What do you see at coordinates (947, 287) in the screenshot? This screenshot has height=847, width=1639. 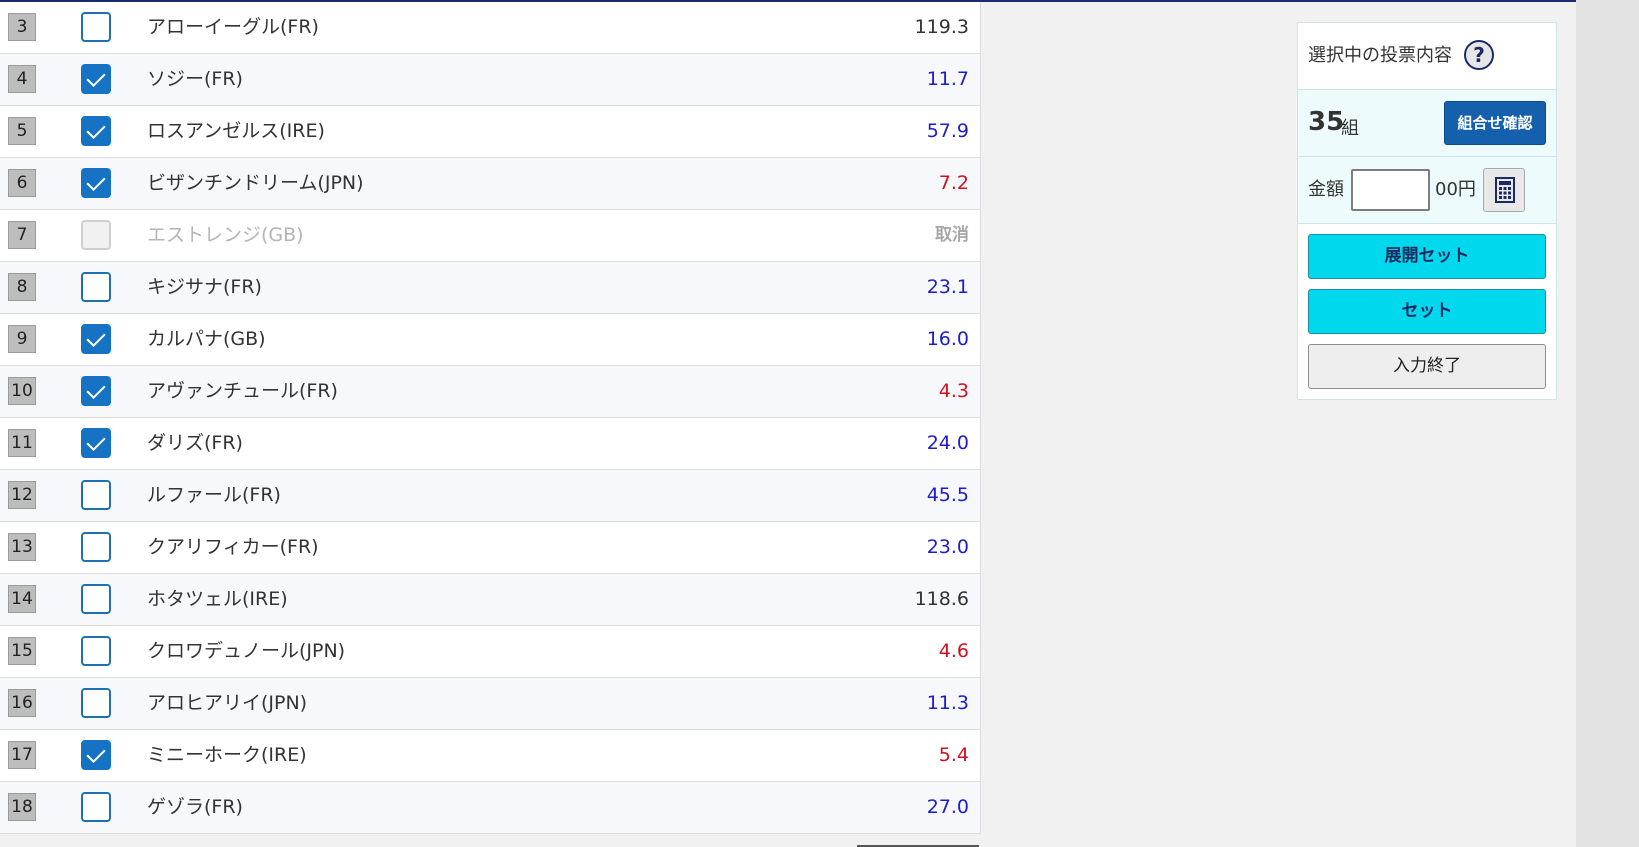 I see `horse-odds: 23.1` at bounding box center [947, 287].